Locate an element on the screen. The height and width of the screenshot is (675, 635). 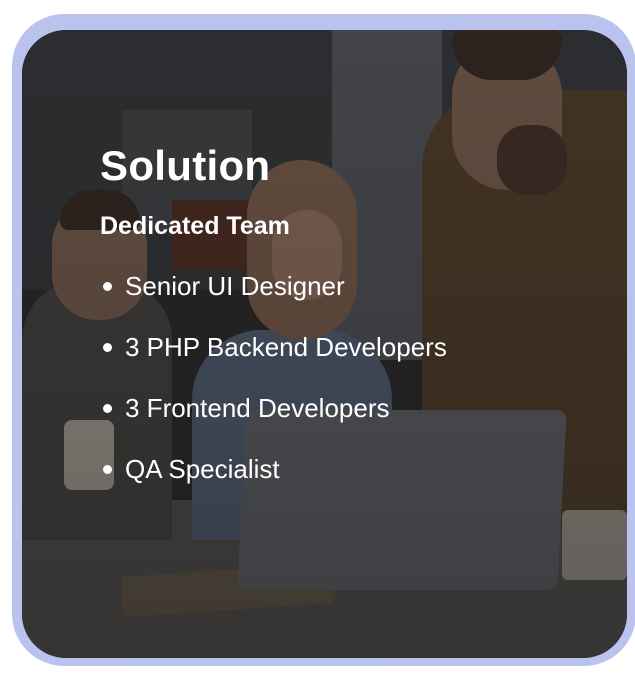
card-title: Solution is located at coordinates (185, 165).